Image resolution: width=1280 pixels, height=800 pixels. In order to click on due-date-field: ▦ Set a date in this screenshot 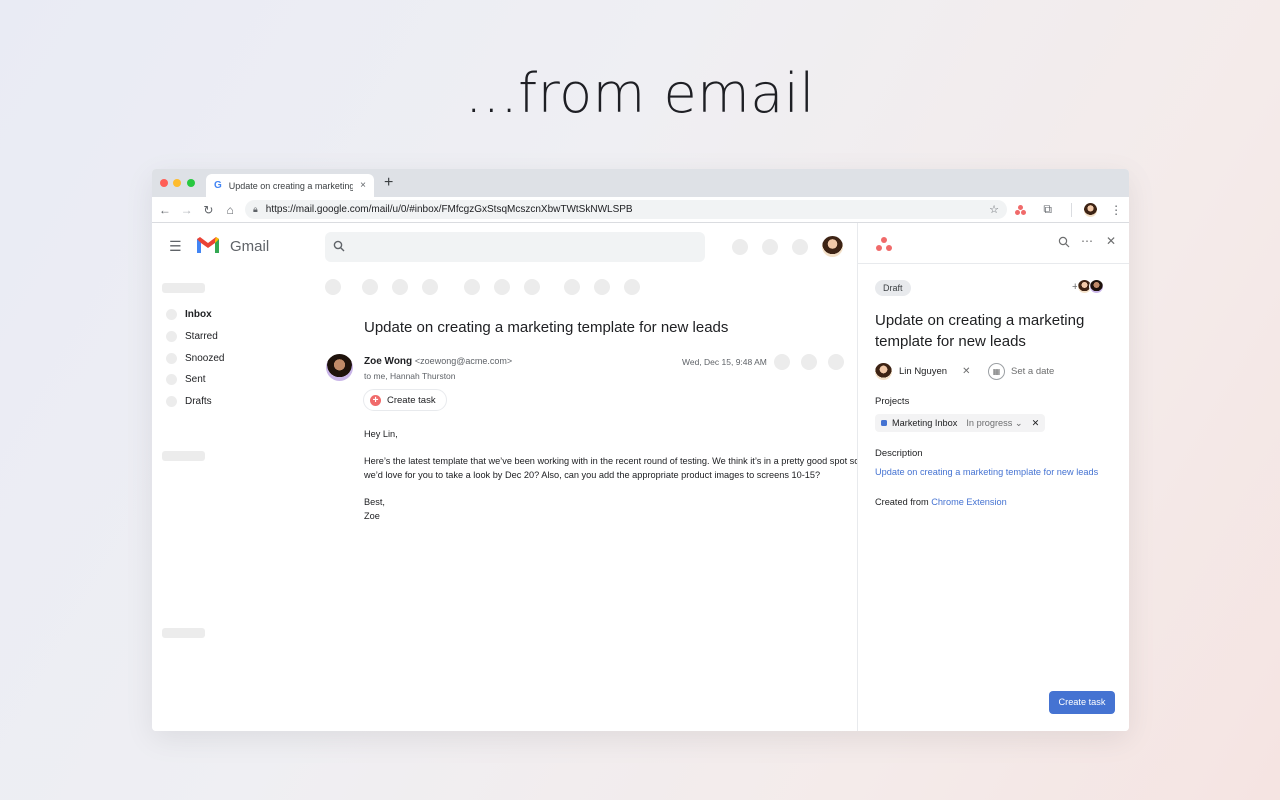, I will do `click(1021, 371)`.